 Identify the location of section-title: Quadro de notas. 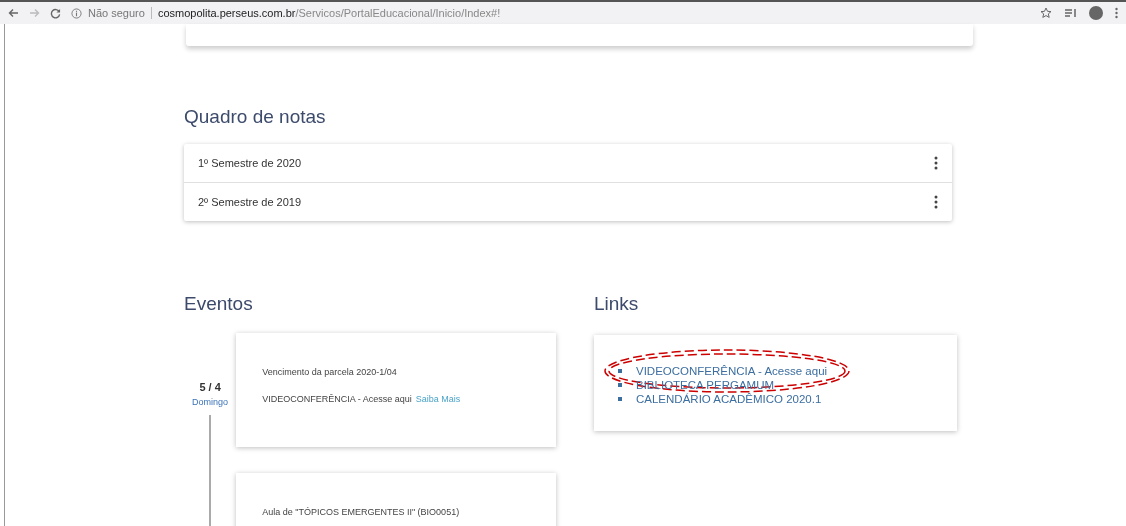
(255, 117).